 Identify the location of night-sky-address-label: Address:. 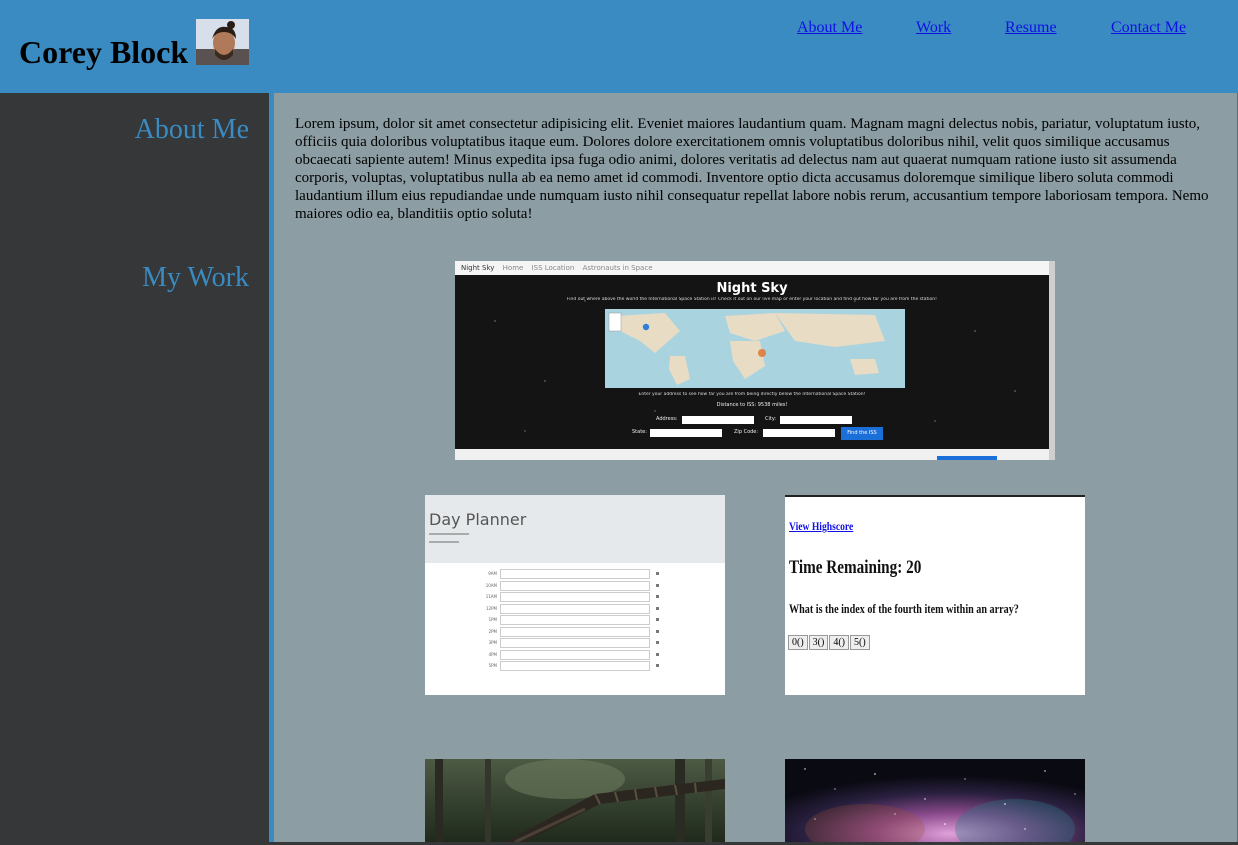
(667, 419).